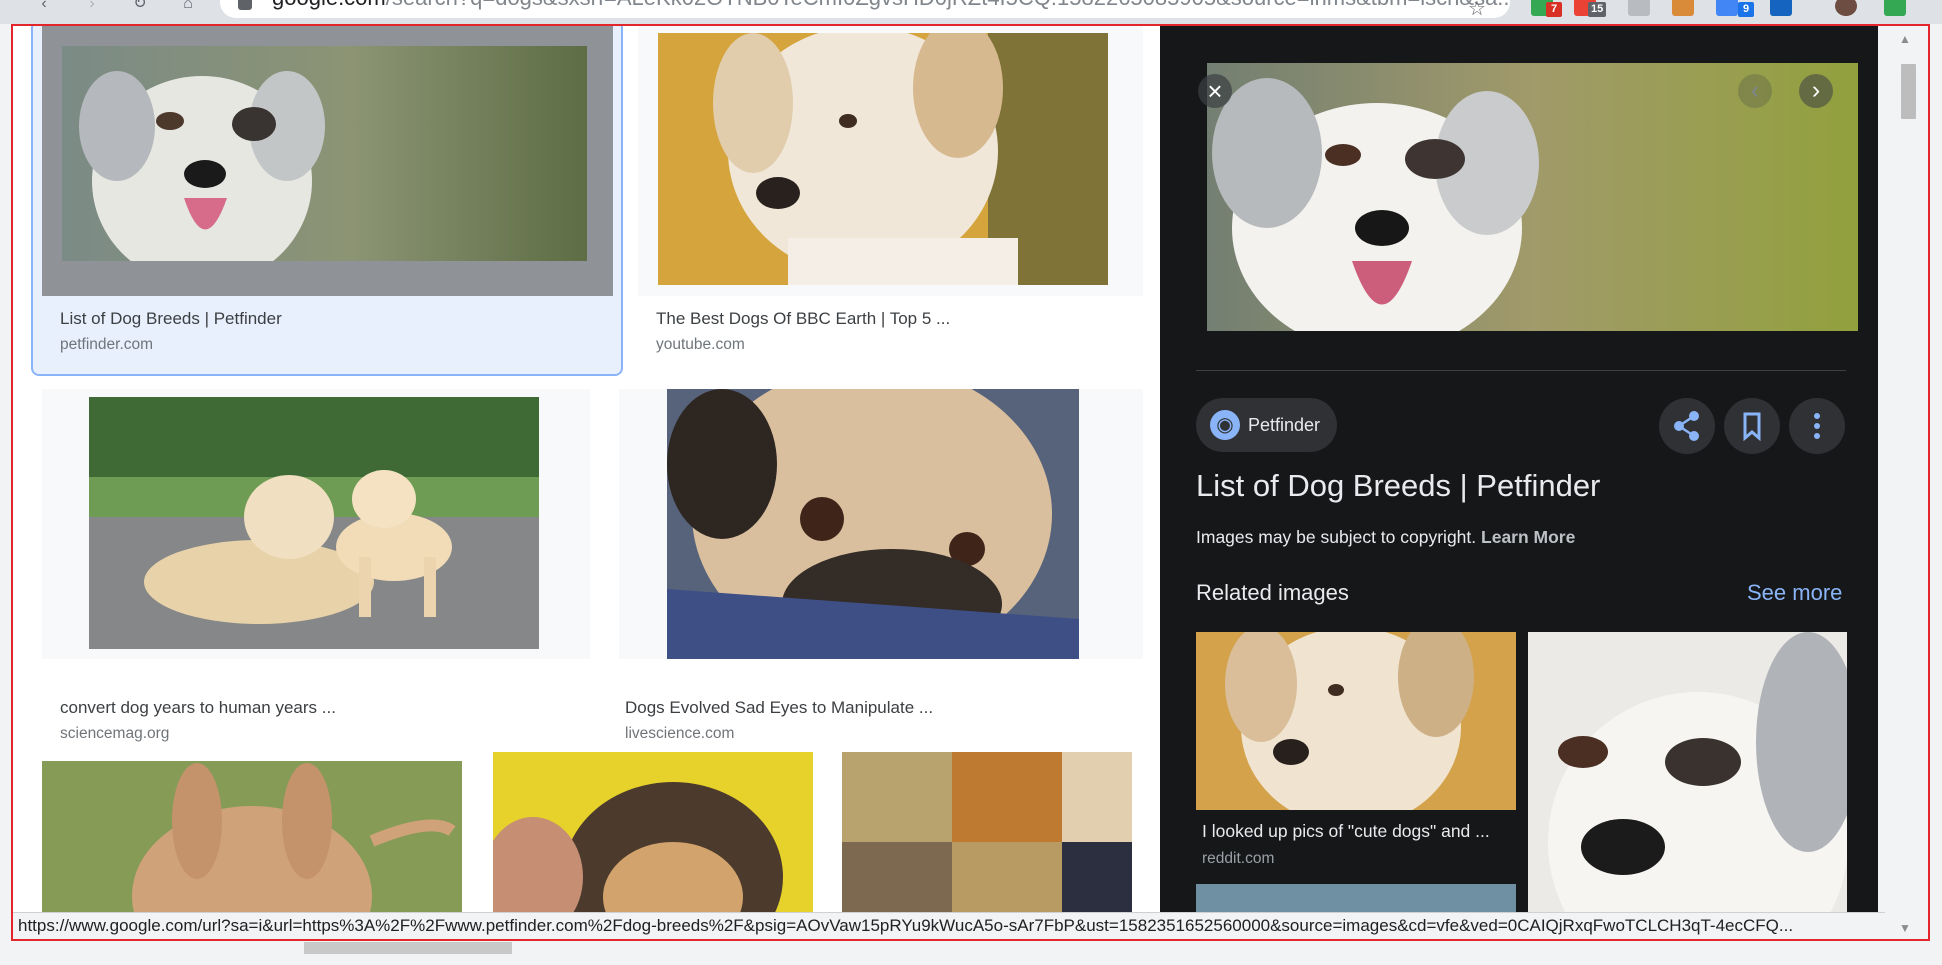 Image resolution: width=1942 pixels, height=965 pixels. I want to click on learn-more-link: Learn More, so click(1528, 537).